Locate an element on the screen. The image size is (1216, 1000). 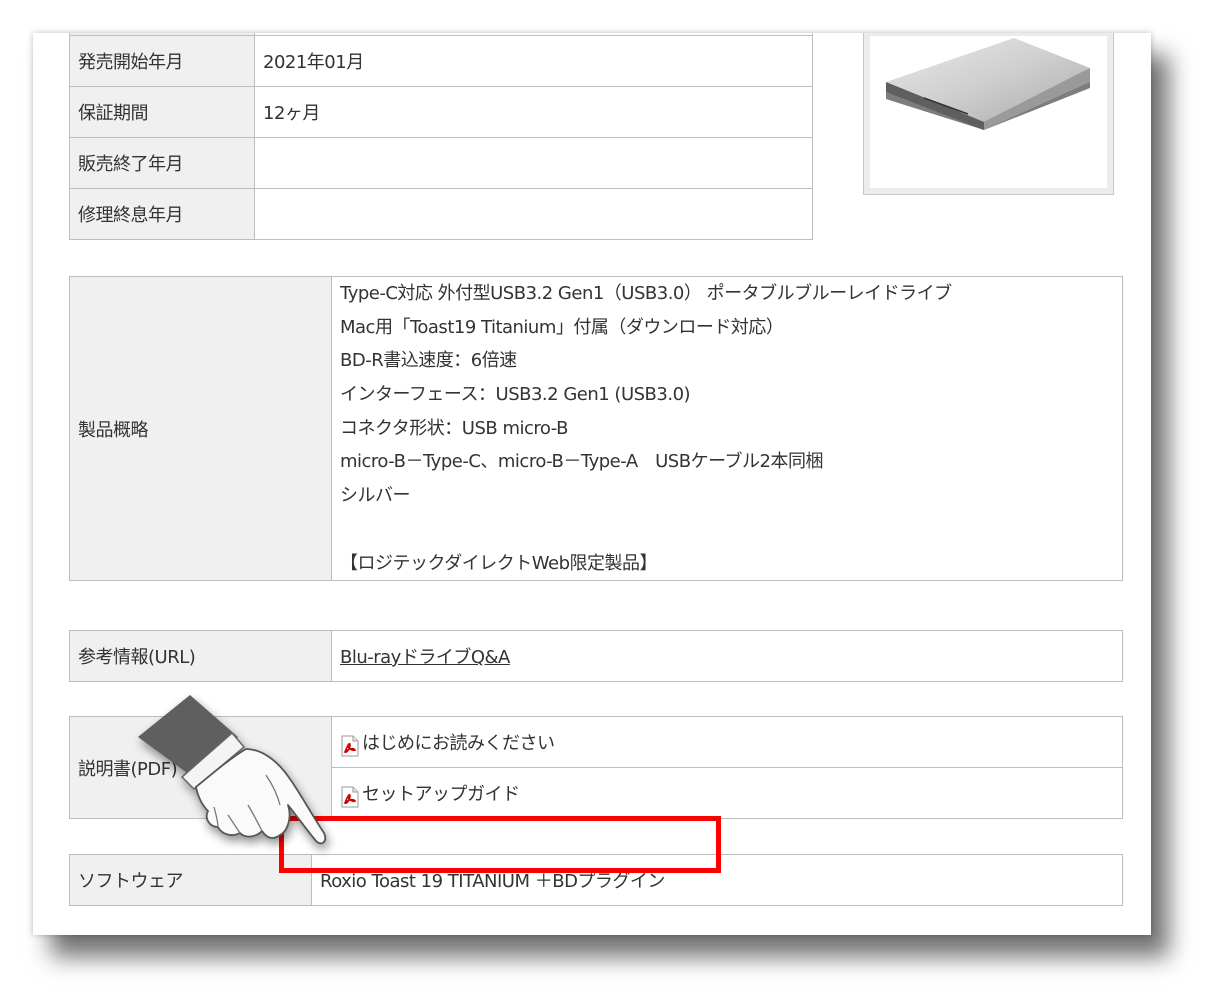
manual-item: セットアップガイド is located at coordinates (727, 793).